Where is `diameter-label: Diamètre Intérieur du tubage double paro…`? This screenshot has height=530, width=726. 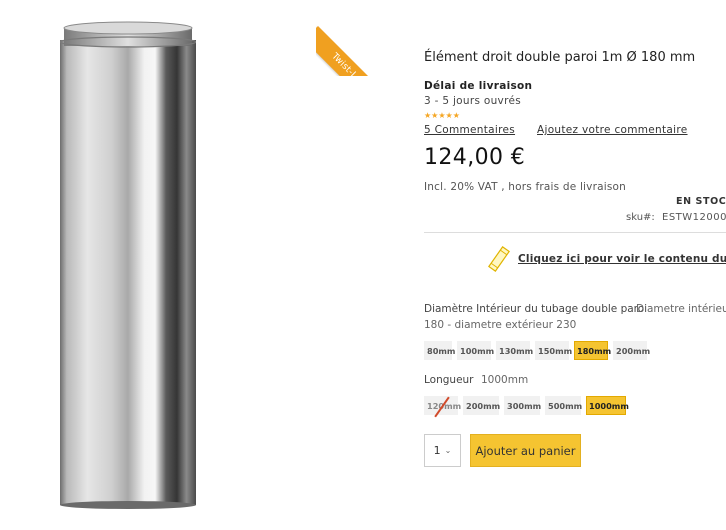 diameter-label: Diamètre Intérieur du tubage double paro… is located at coordinates (536, 309).